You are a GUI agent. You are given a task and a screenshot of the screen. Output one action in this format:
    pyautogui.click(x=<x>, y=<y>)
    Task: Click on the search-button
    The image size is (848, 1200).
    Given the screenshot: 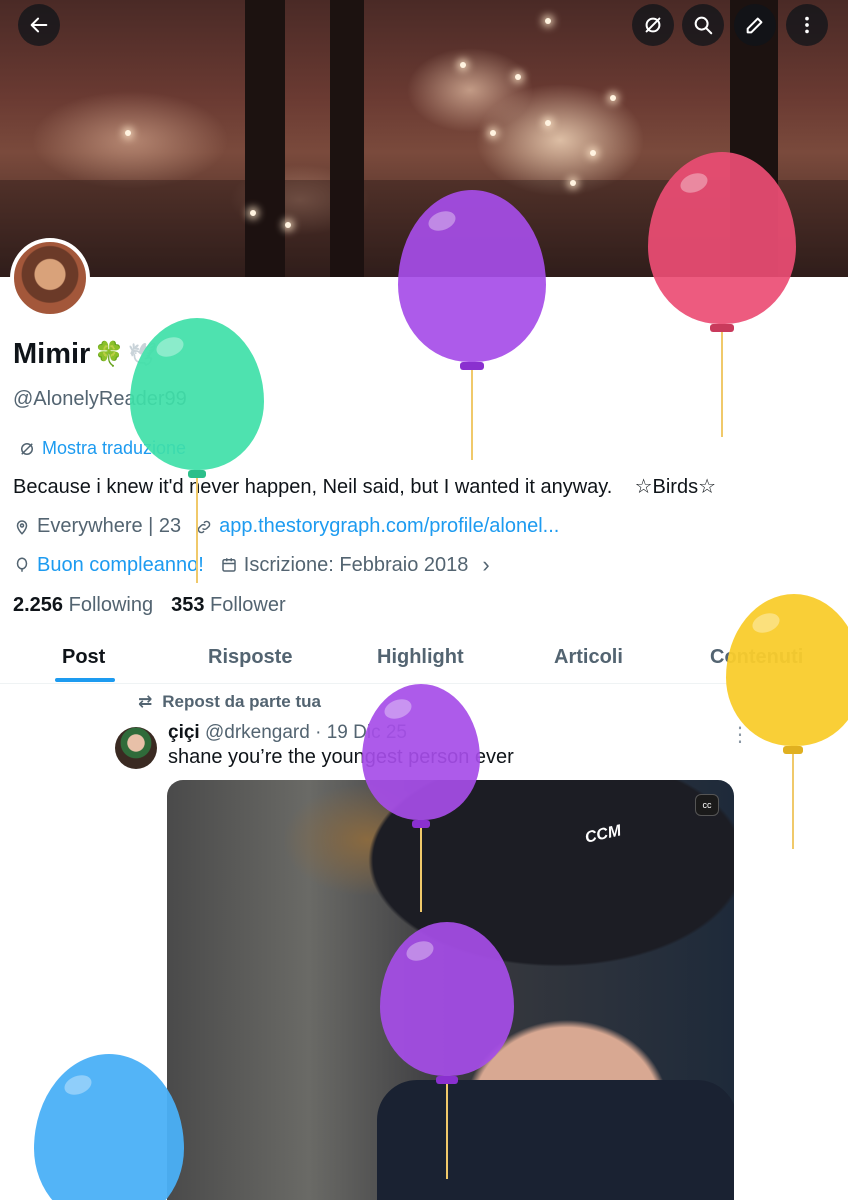 What is the action you would take?
    pyautogui.click(x=703, y=25)
    